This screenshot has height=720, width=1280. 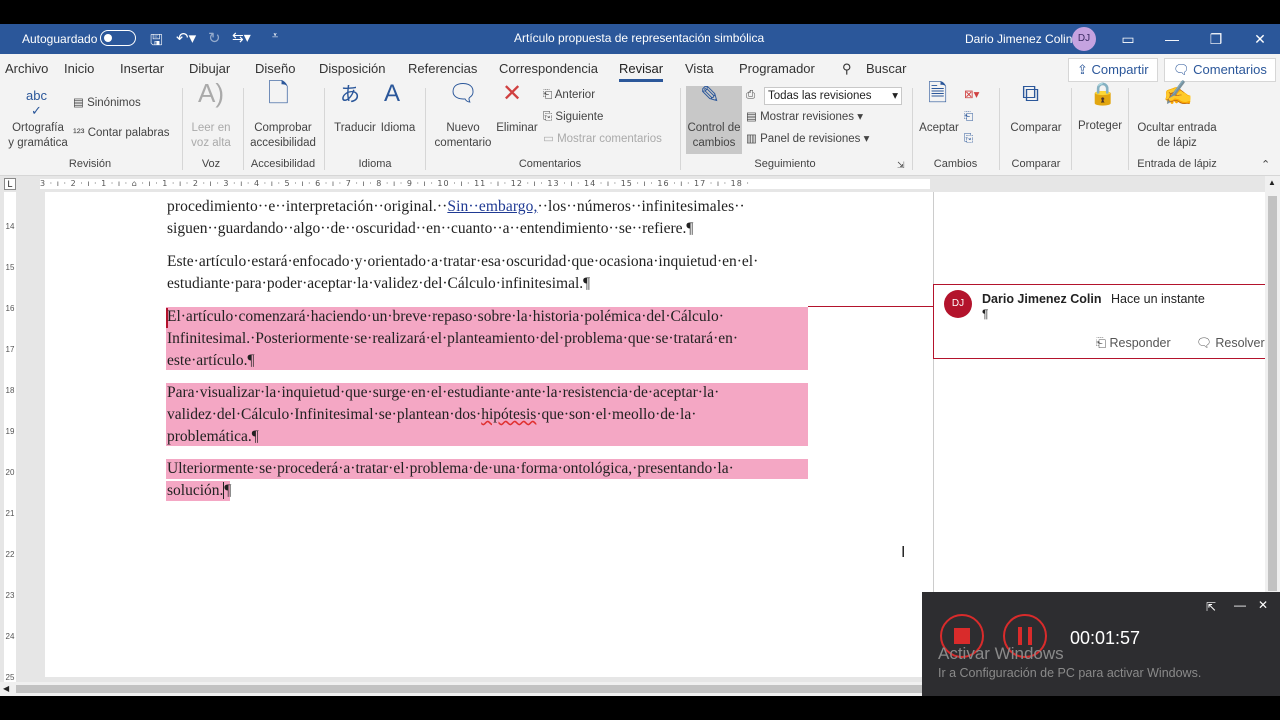 What do you see at coordinates (1103, 343) in the screenshot?
I see `reply-icon: ⎗` at bounding box center [1103, 343].